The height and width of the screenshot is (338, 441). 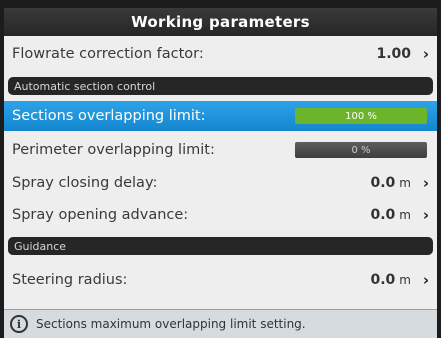 I want to click on steering-radius-value: 0.0, so click(x=383, y=280).